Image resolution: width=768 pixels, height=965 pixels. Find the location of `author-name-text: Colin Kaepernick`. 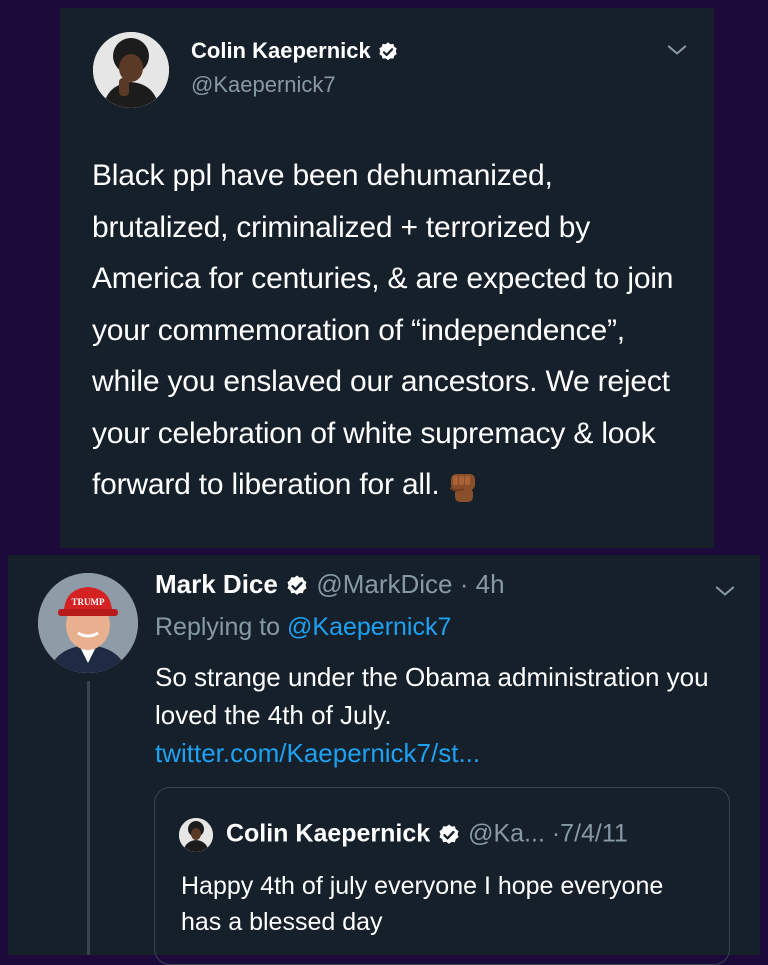

author-name-text: Colin Kaepernick is located at coordinates (281, 50).